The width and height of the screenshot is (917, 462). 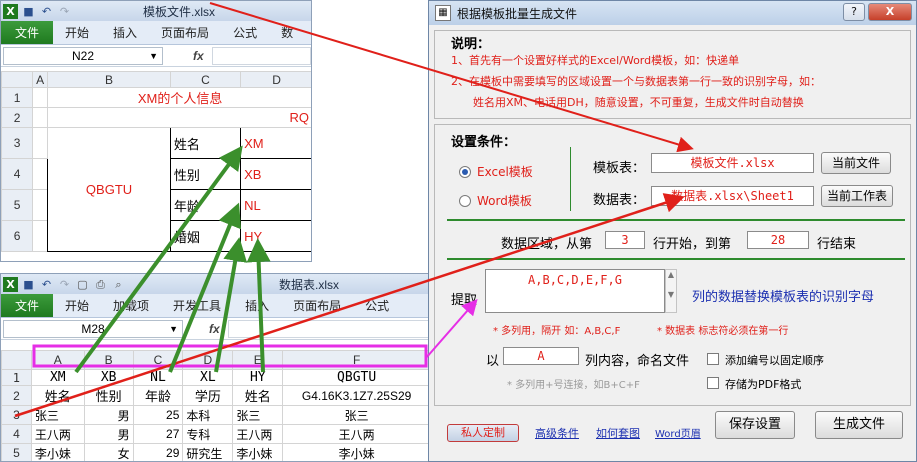 What do you see at coordinates (208, 434) in the screenshot?
I see `cell: 专科` at bounding box center [208, 434].